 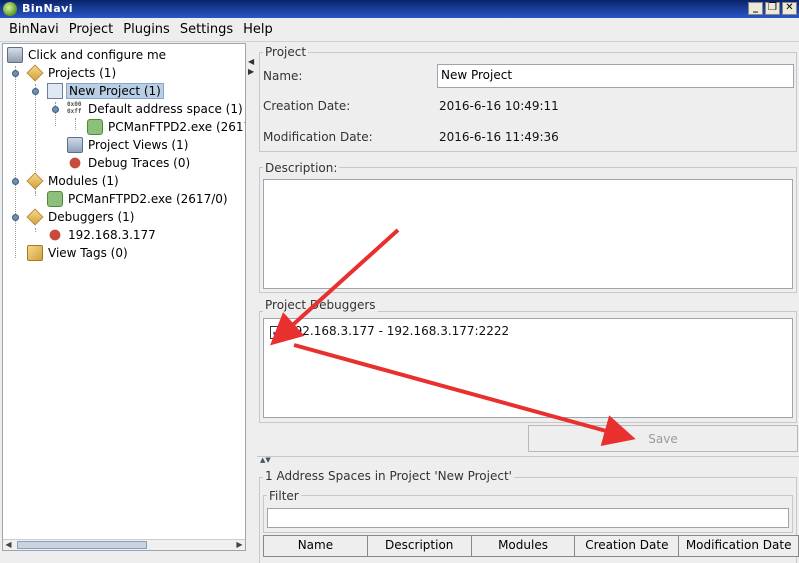 I want to click on scroll-right-icon: ▶, so click(x=239, y=545).